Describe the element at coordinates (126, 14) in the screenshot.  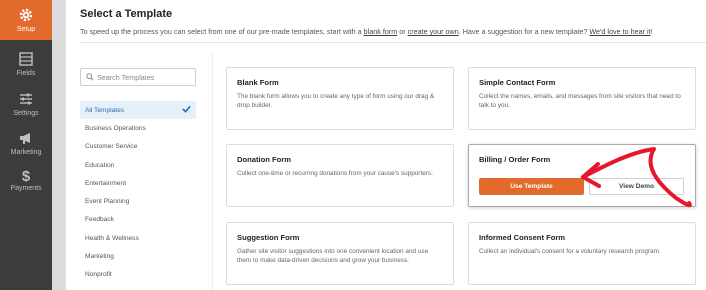
I see `page-title: Select a Template` at that location.